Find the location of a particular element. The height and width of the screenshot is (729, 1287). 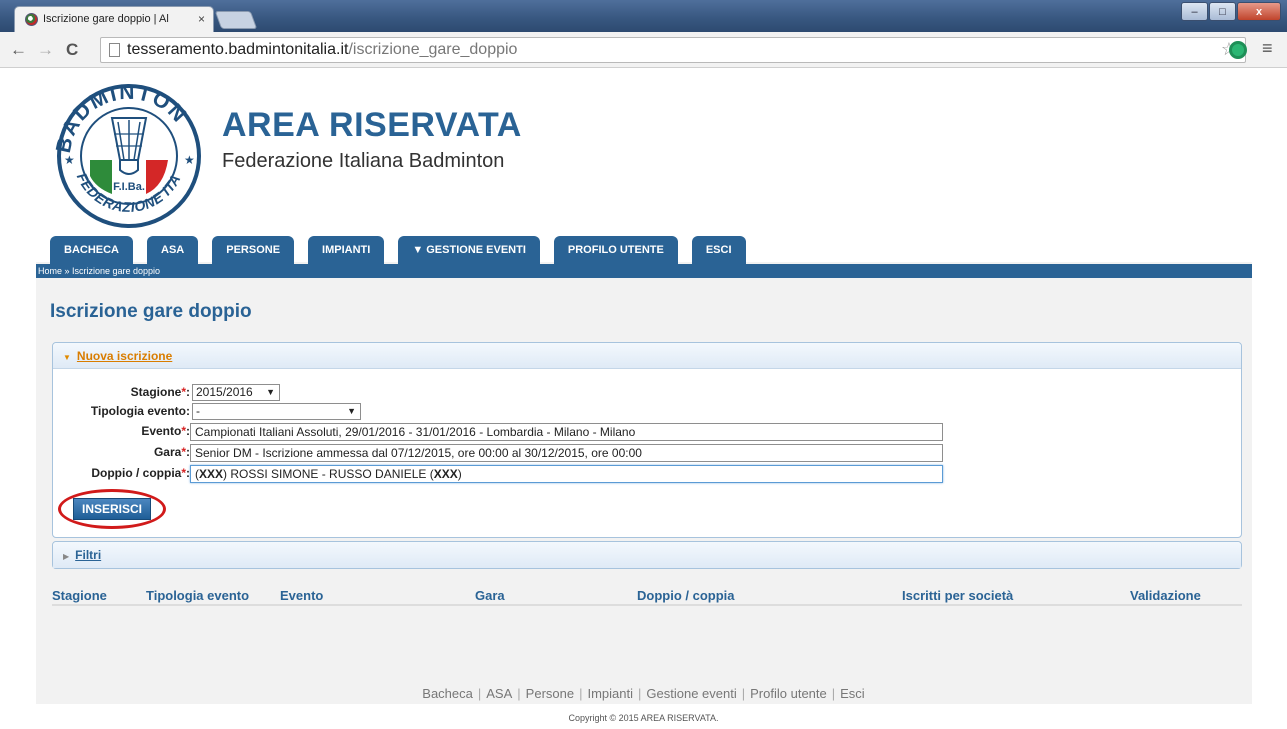

page-icon is located at coordinates (114, 50).